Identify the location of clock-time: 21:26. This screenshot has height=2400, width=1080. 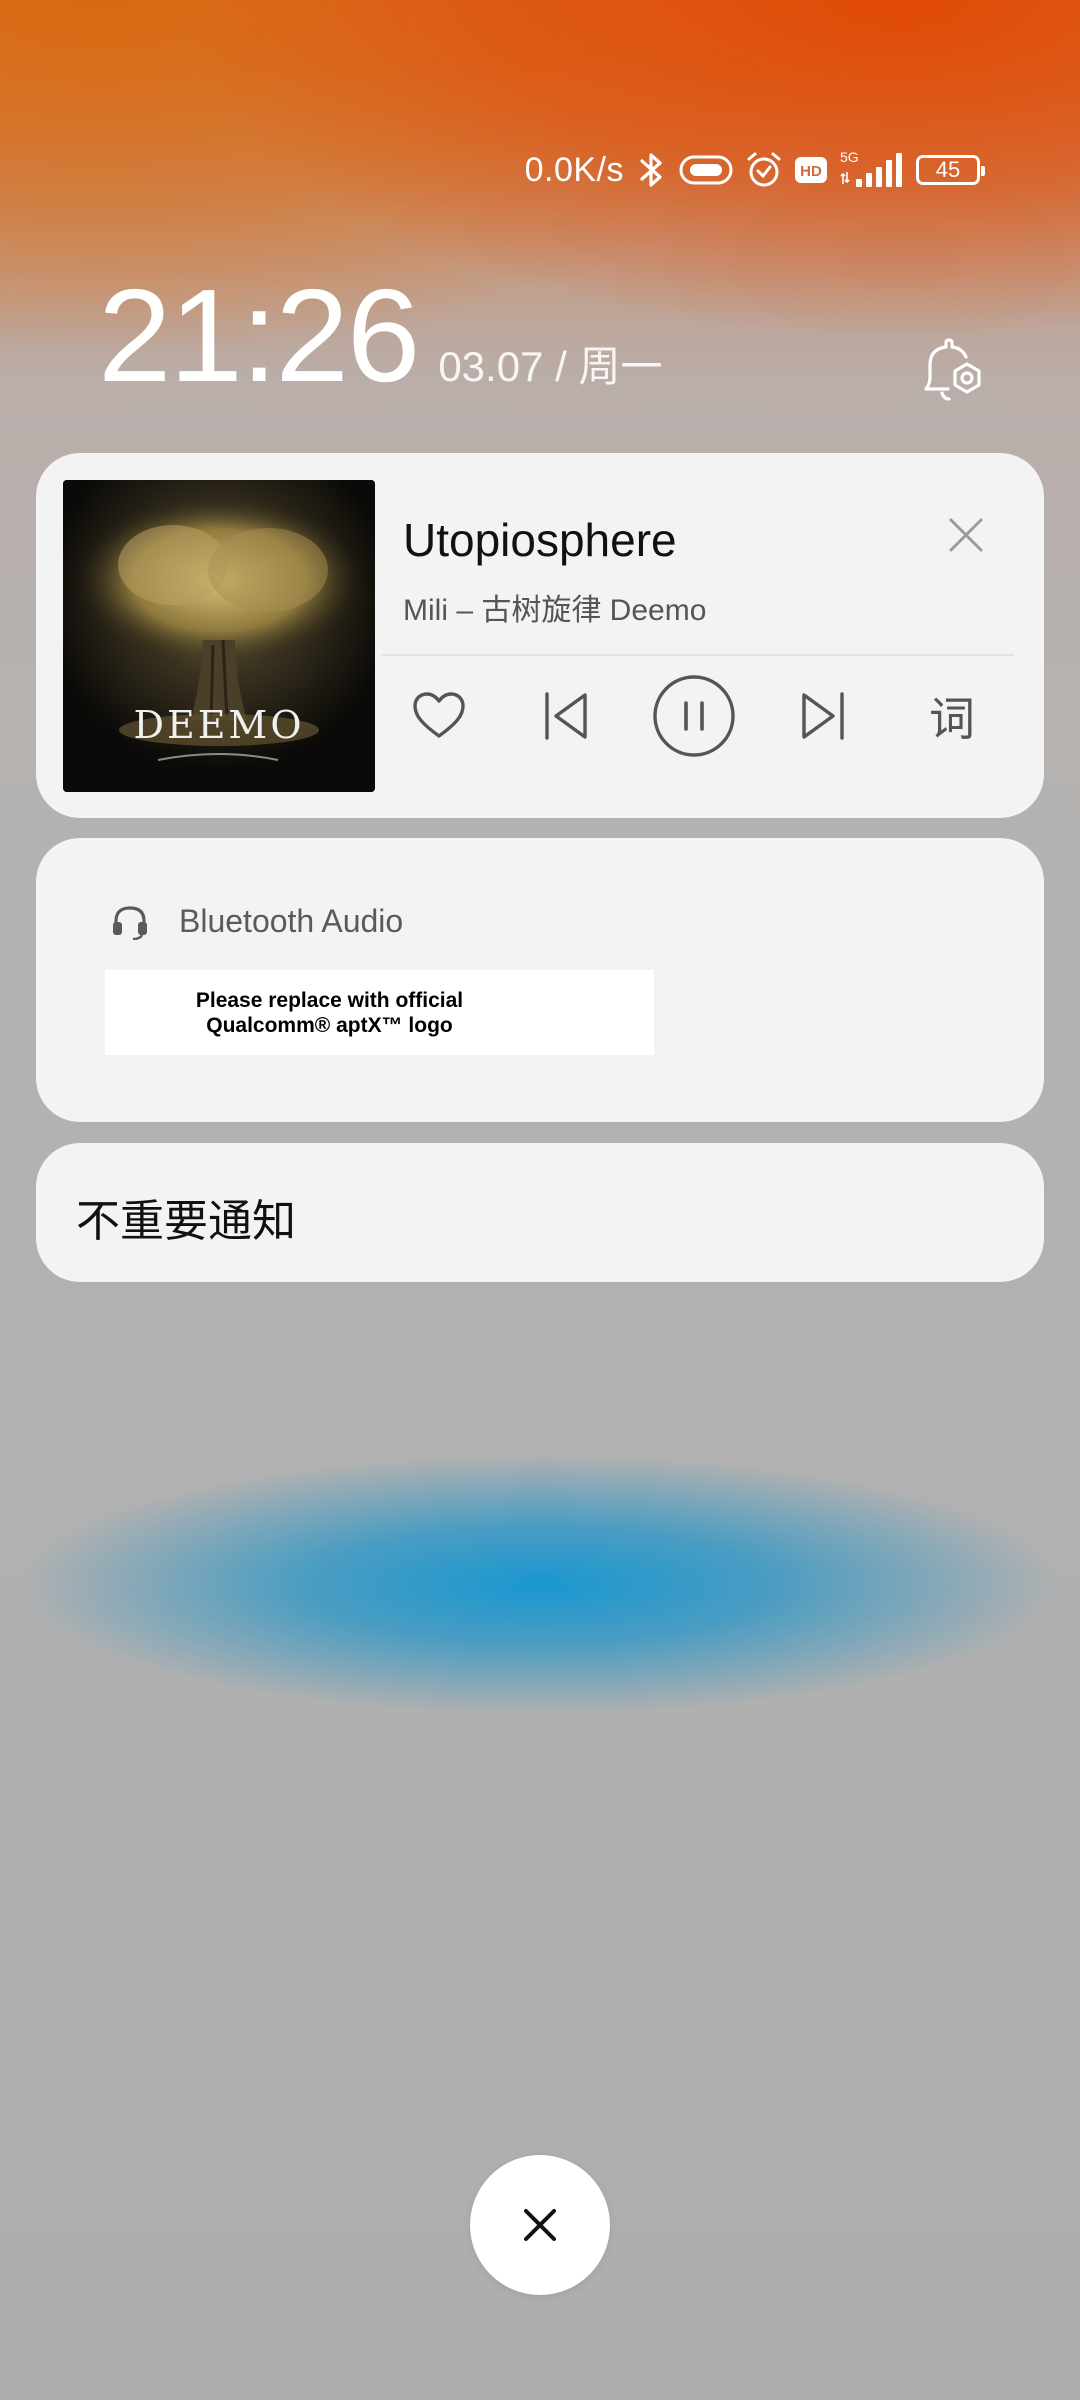
(259, 335).